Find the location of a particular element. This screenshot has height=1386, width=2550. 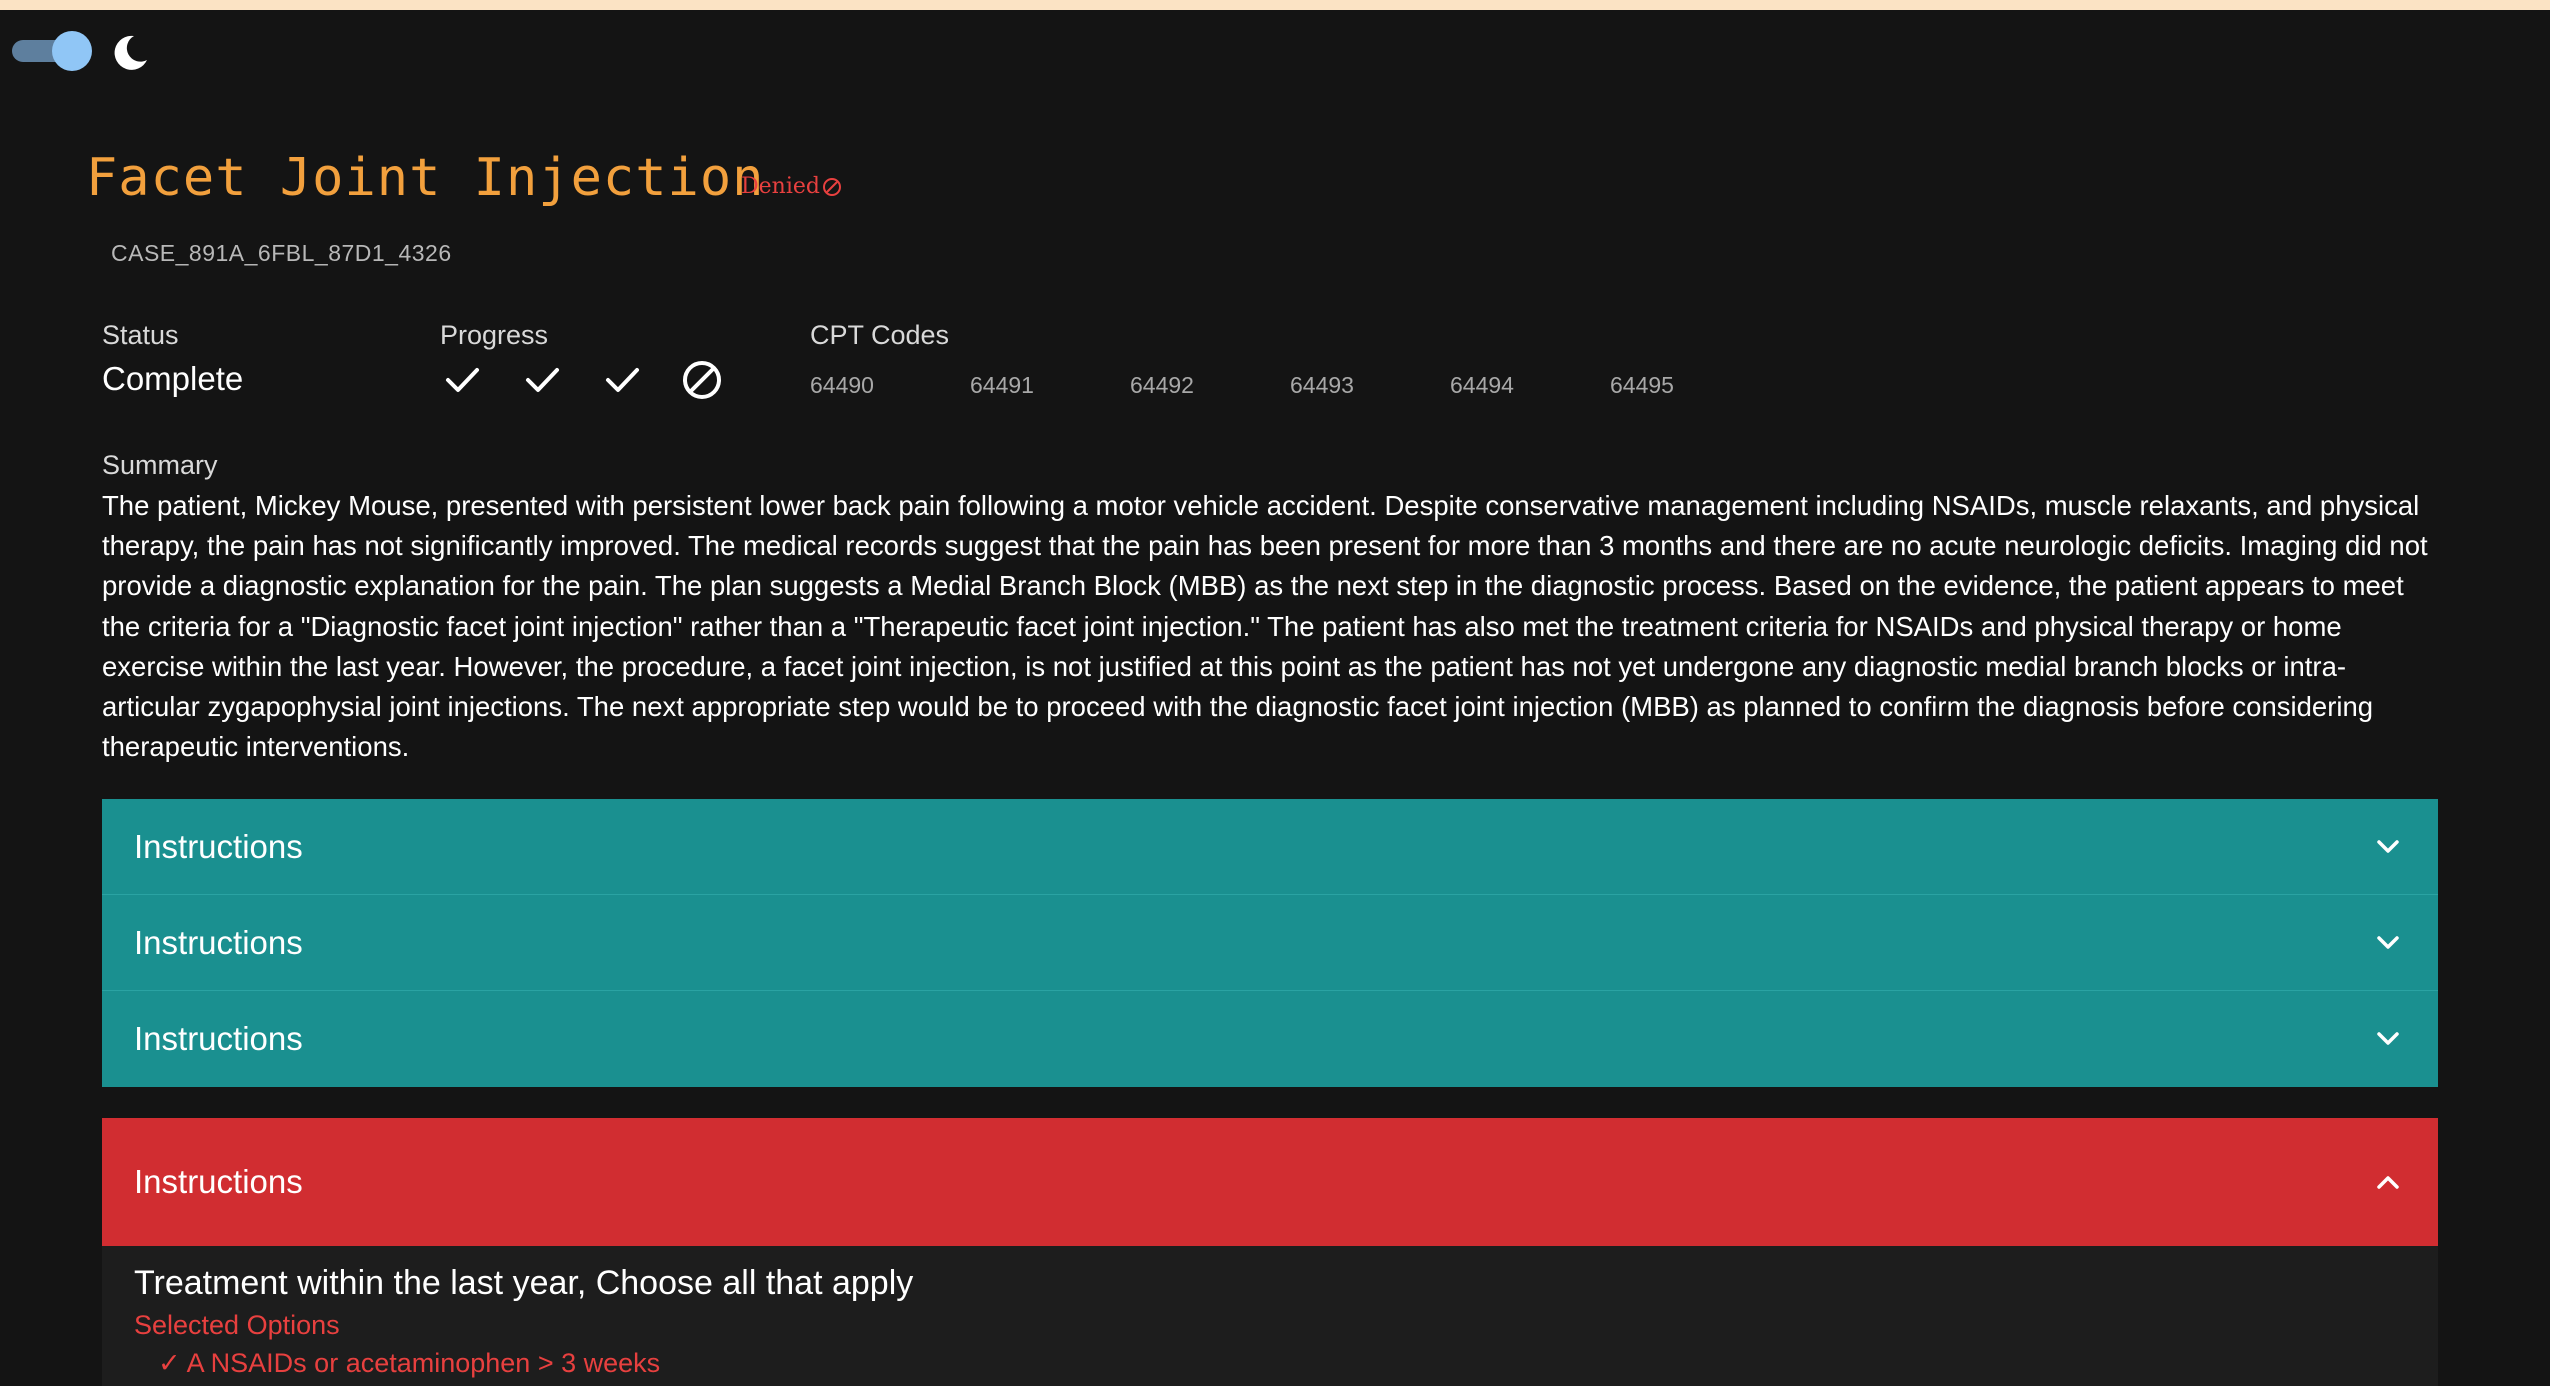

denied-icon is located at coordinates (831, 186).